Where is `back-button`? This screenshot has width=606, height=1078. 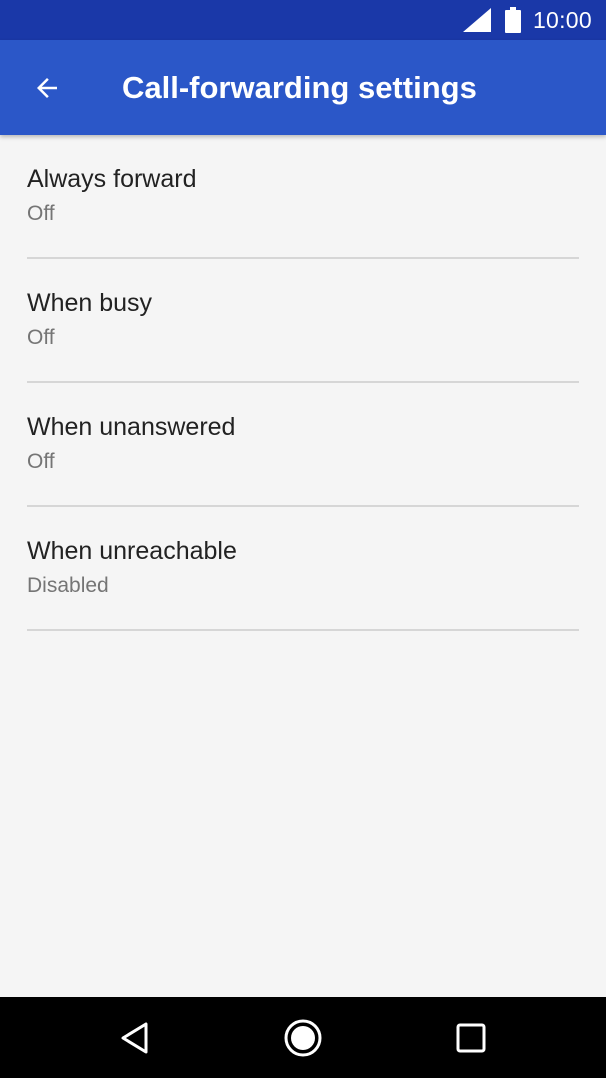
back-button is located at coordinates (47, 88).